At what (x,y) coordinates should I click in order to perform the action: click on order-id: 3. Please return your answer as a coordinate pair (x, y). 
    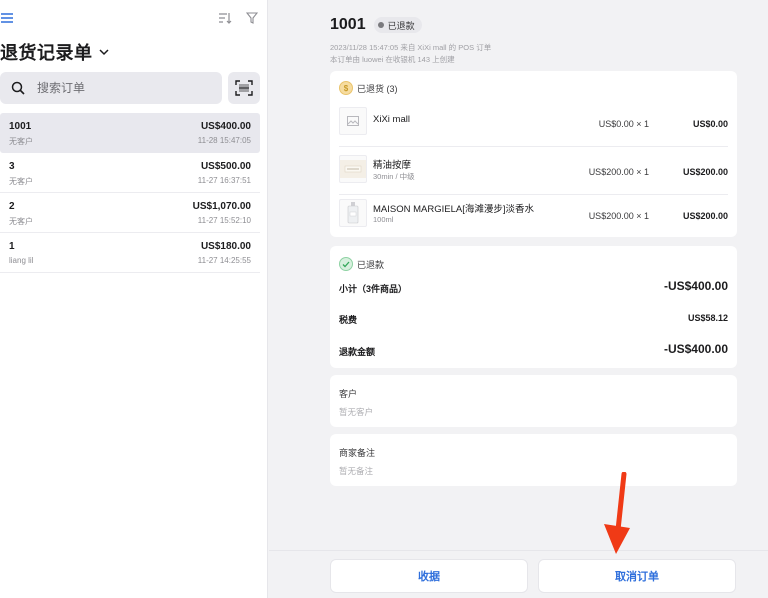
    Looking at the image, I should click on (12, 166).